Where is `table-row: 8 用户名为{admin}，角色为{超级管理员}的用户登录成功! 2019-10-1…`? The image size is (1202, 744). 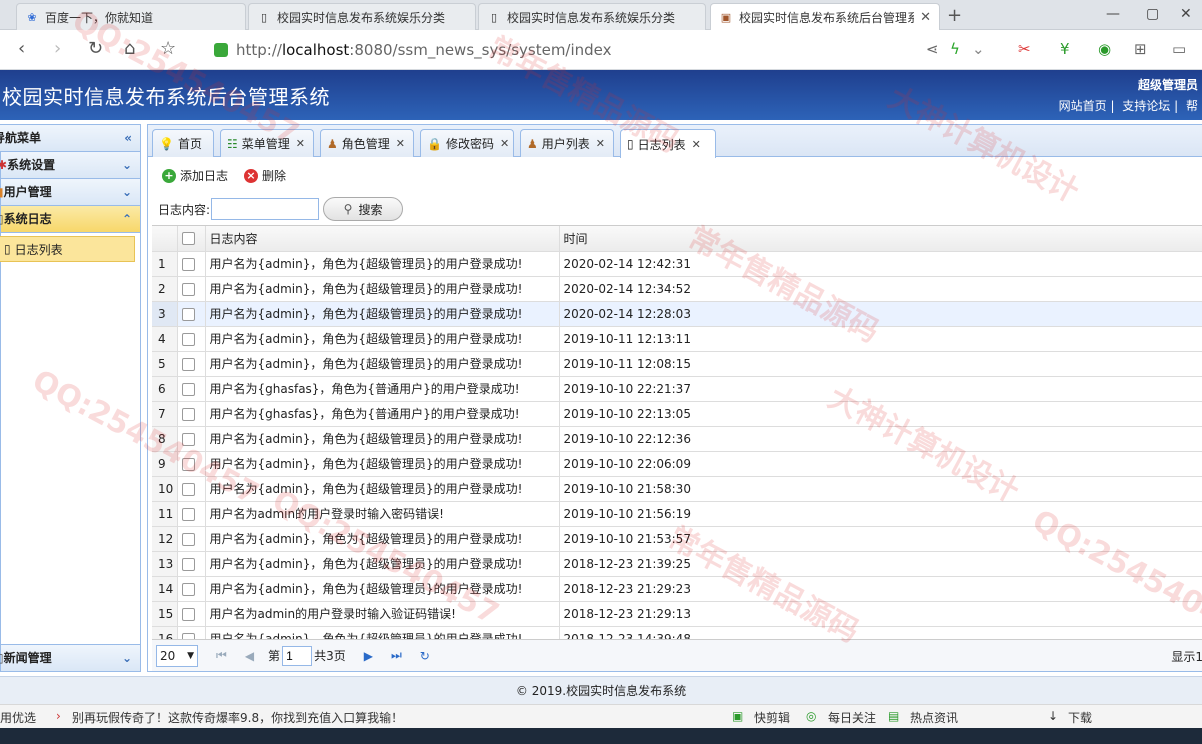 table-row: 8 用户名为{admin}，角色为{超级管理员}的用户登录成功! 2019-10-1… is located at coordinates (677, 439).